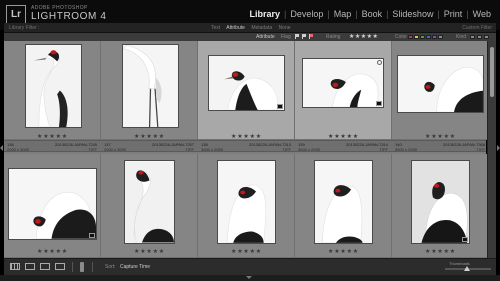  Describe the element at coordinates (311, 36) in the screenshot. I see `flag-rejected-icon` at that location.